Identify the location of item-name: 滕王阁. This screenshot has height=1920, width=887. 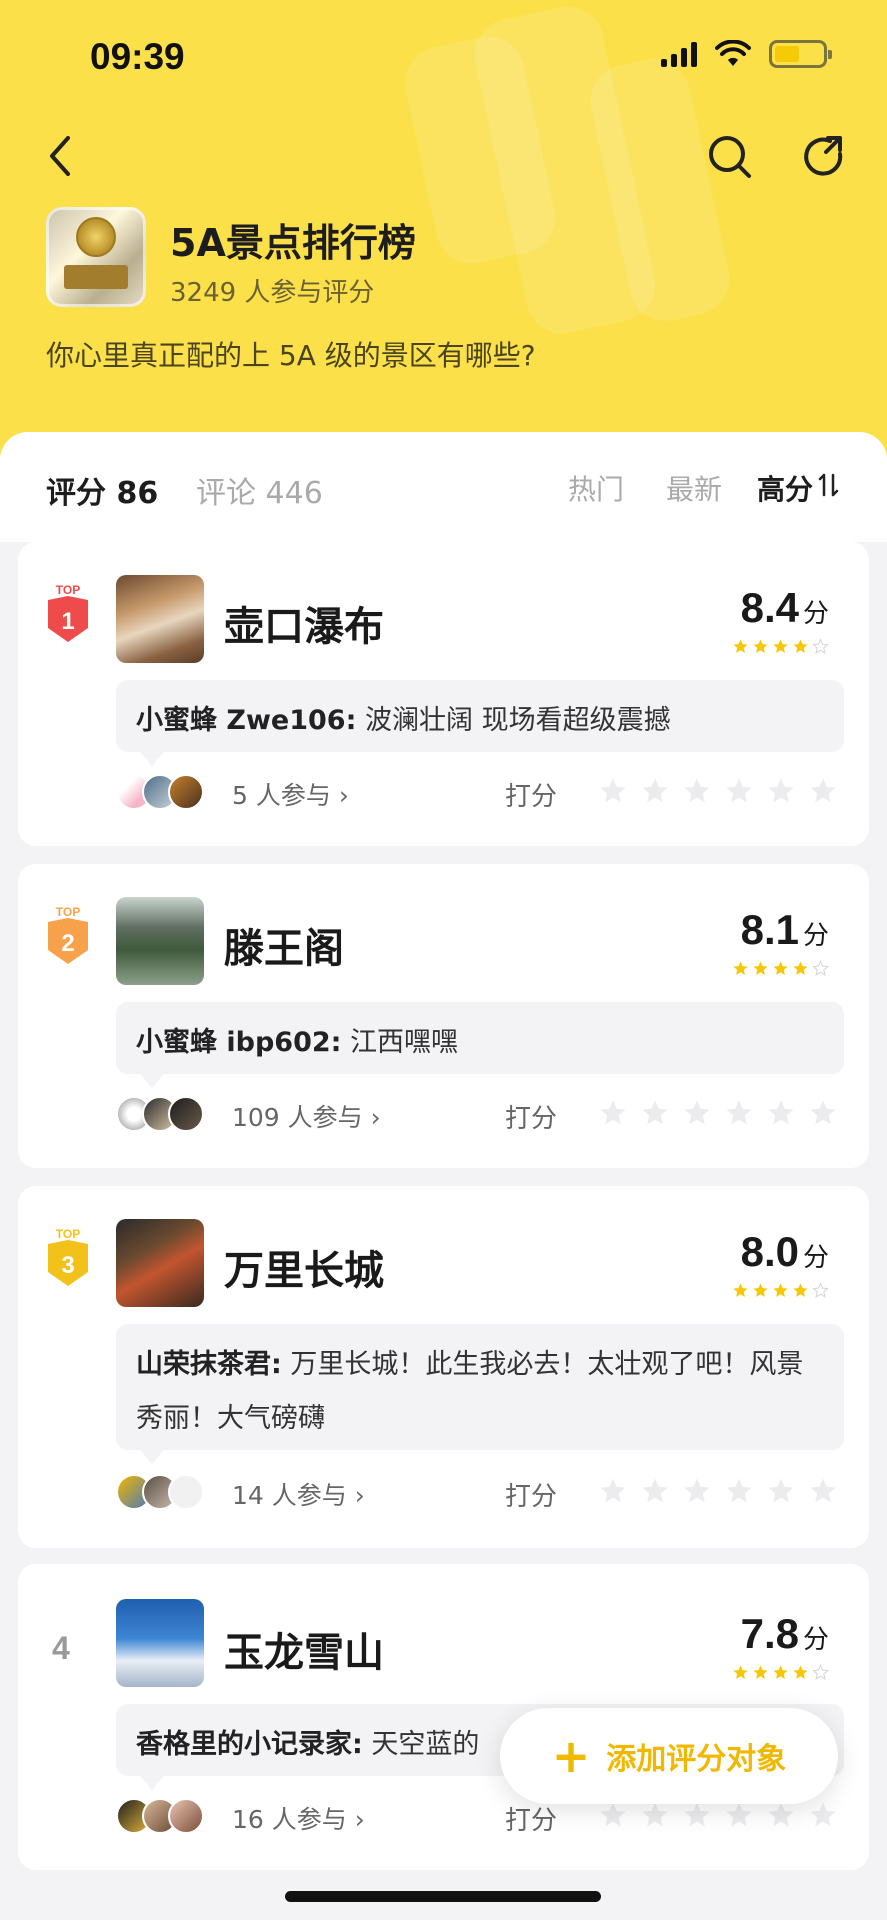
(284, 949).